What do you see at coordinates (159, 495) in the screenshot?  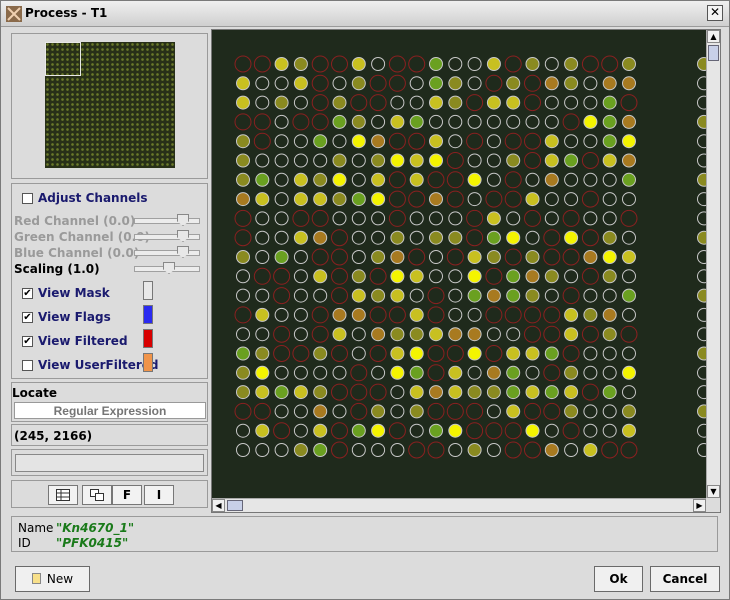 I see `i-button: I` at bounding box center [159, 495].